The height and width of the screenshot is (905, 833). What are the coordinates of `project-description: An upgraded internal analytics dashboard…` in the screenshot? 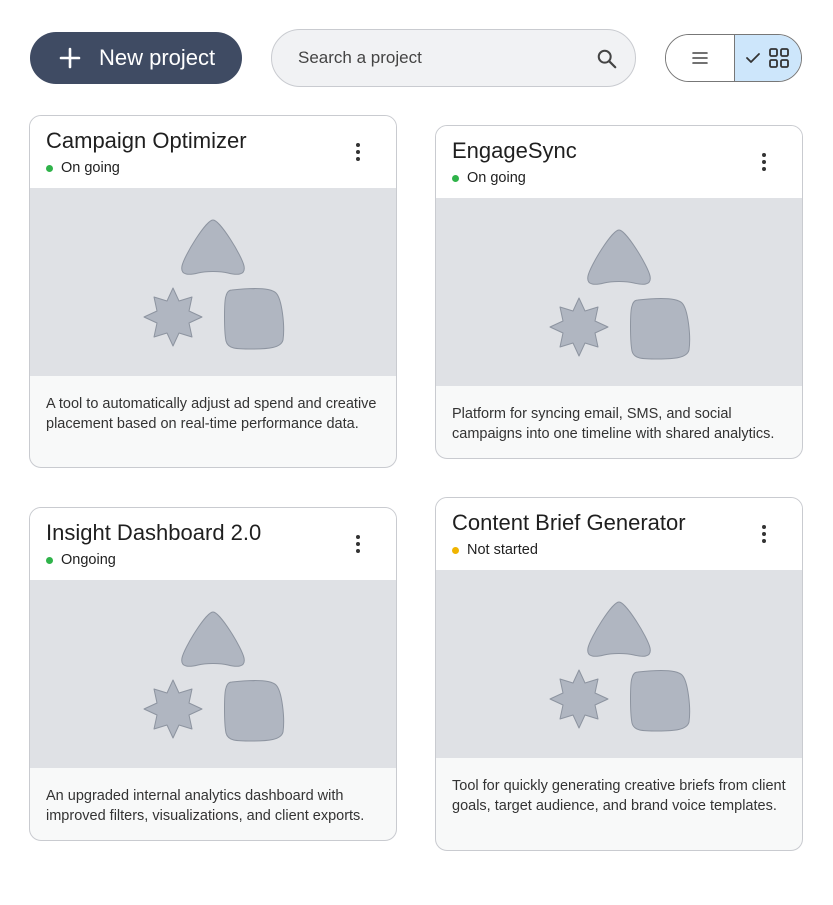 It's located at (205, 806).